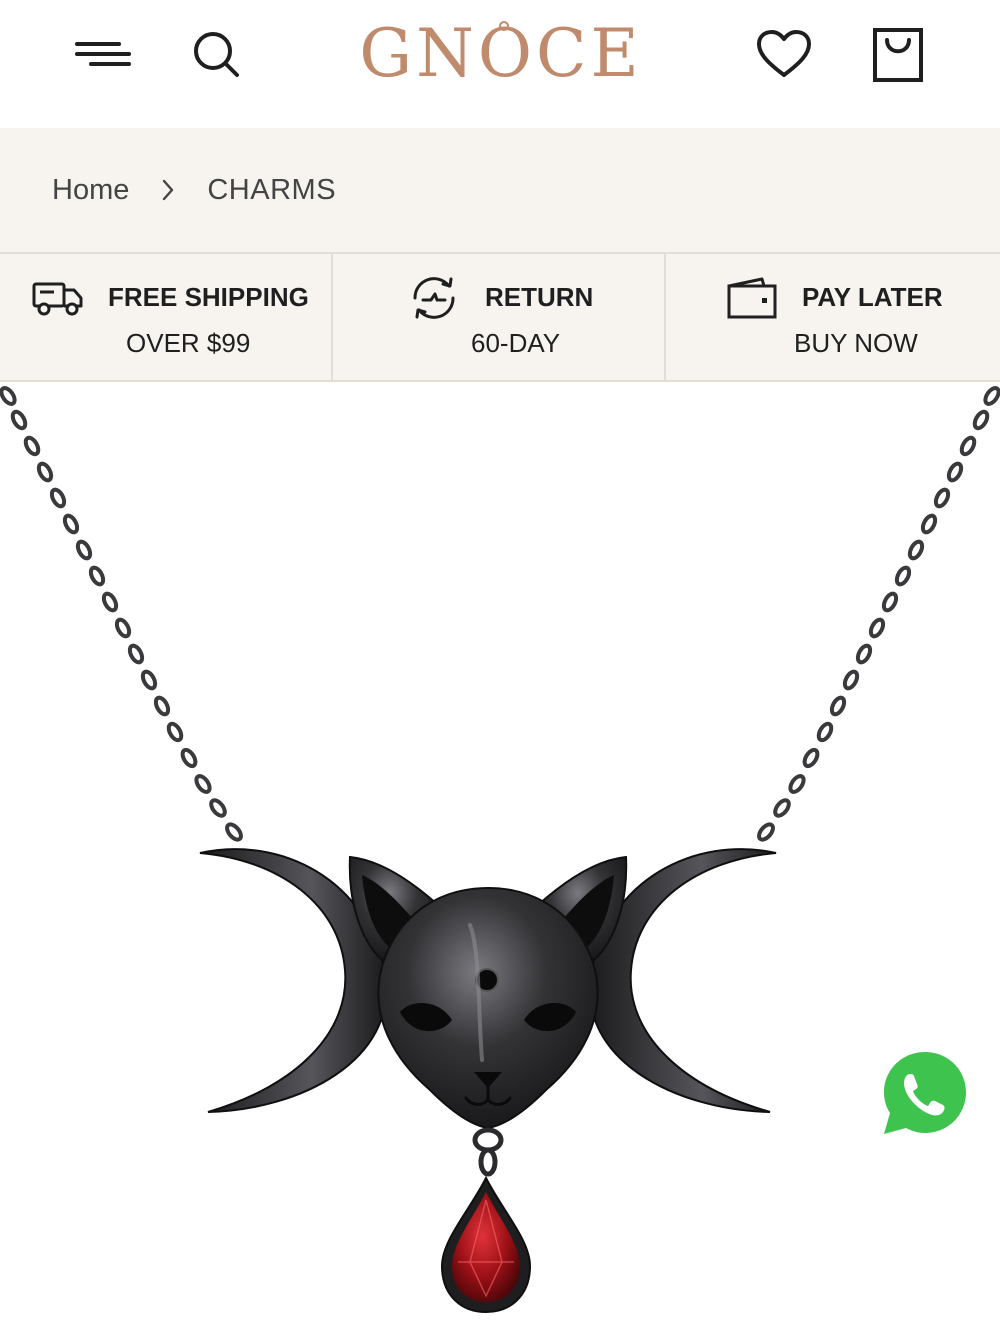  I want to click on chain-left, so click(121, 614).